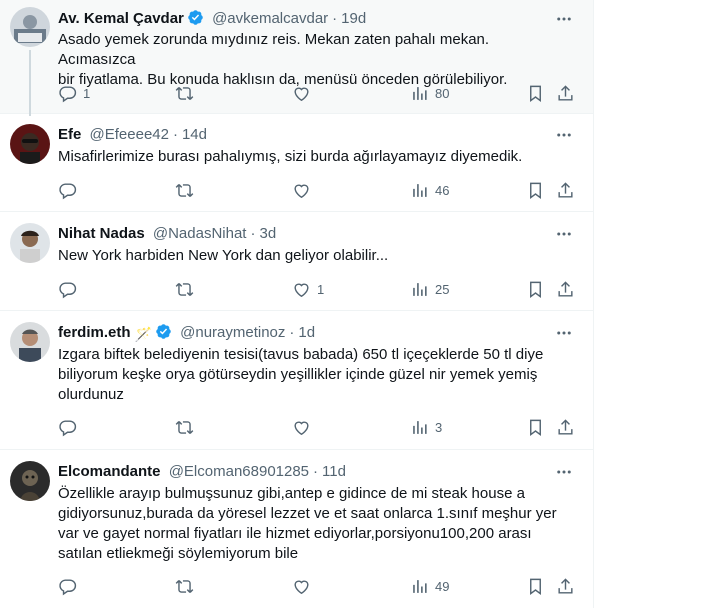  Describe the element at coordinates (94, 332) in the screenshot. I see `display-name: ferdim.eth` at that location.